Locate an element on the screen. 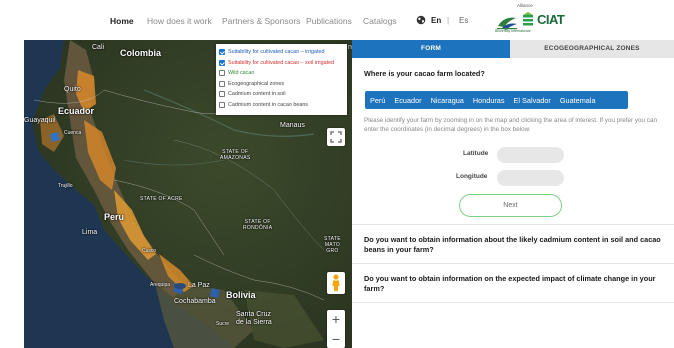 This screenshot has height=348, width=674. nav-catalogs: Catalogs is located at coordinates (380, 21).